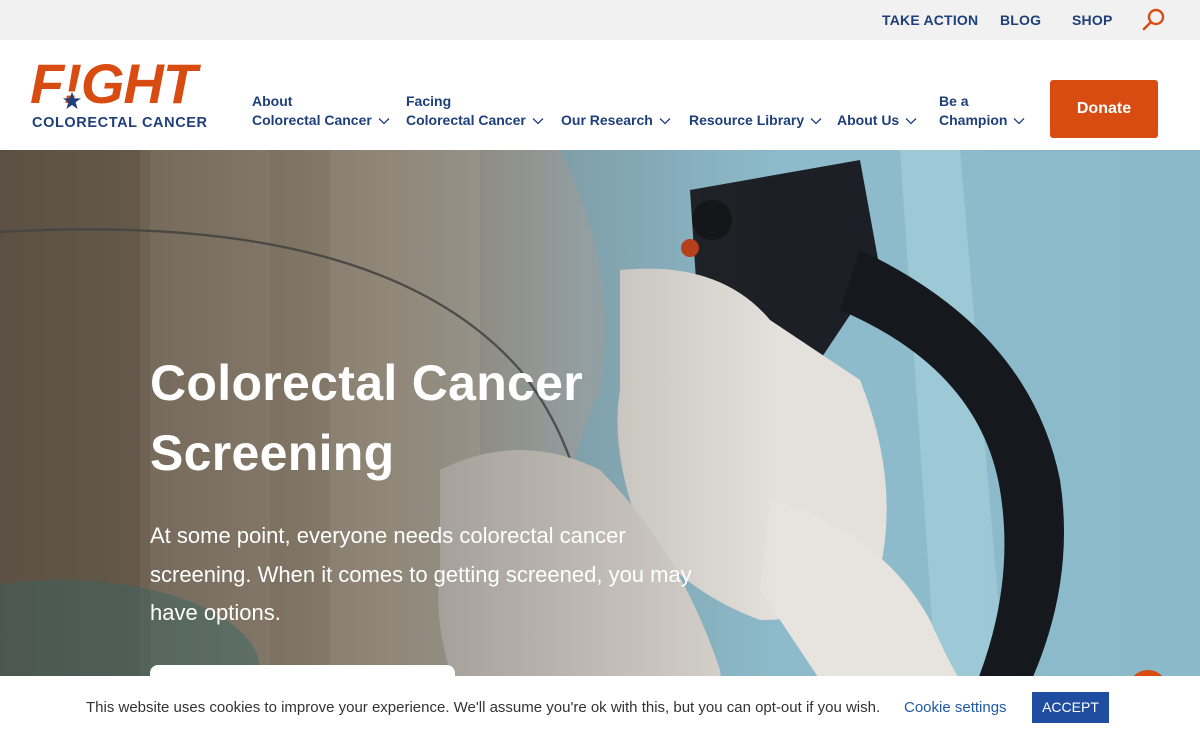 The image size is (1200, 740). What do you see at coordinates (1020, 20) in the screenshot?
I see `blog-link: BLOG` at bounding box center [1020, 20].